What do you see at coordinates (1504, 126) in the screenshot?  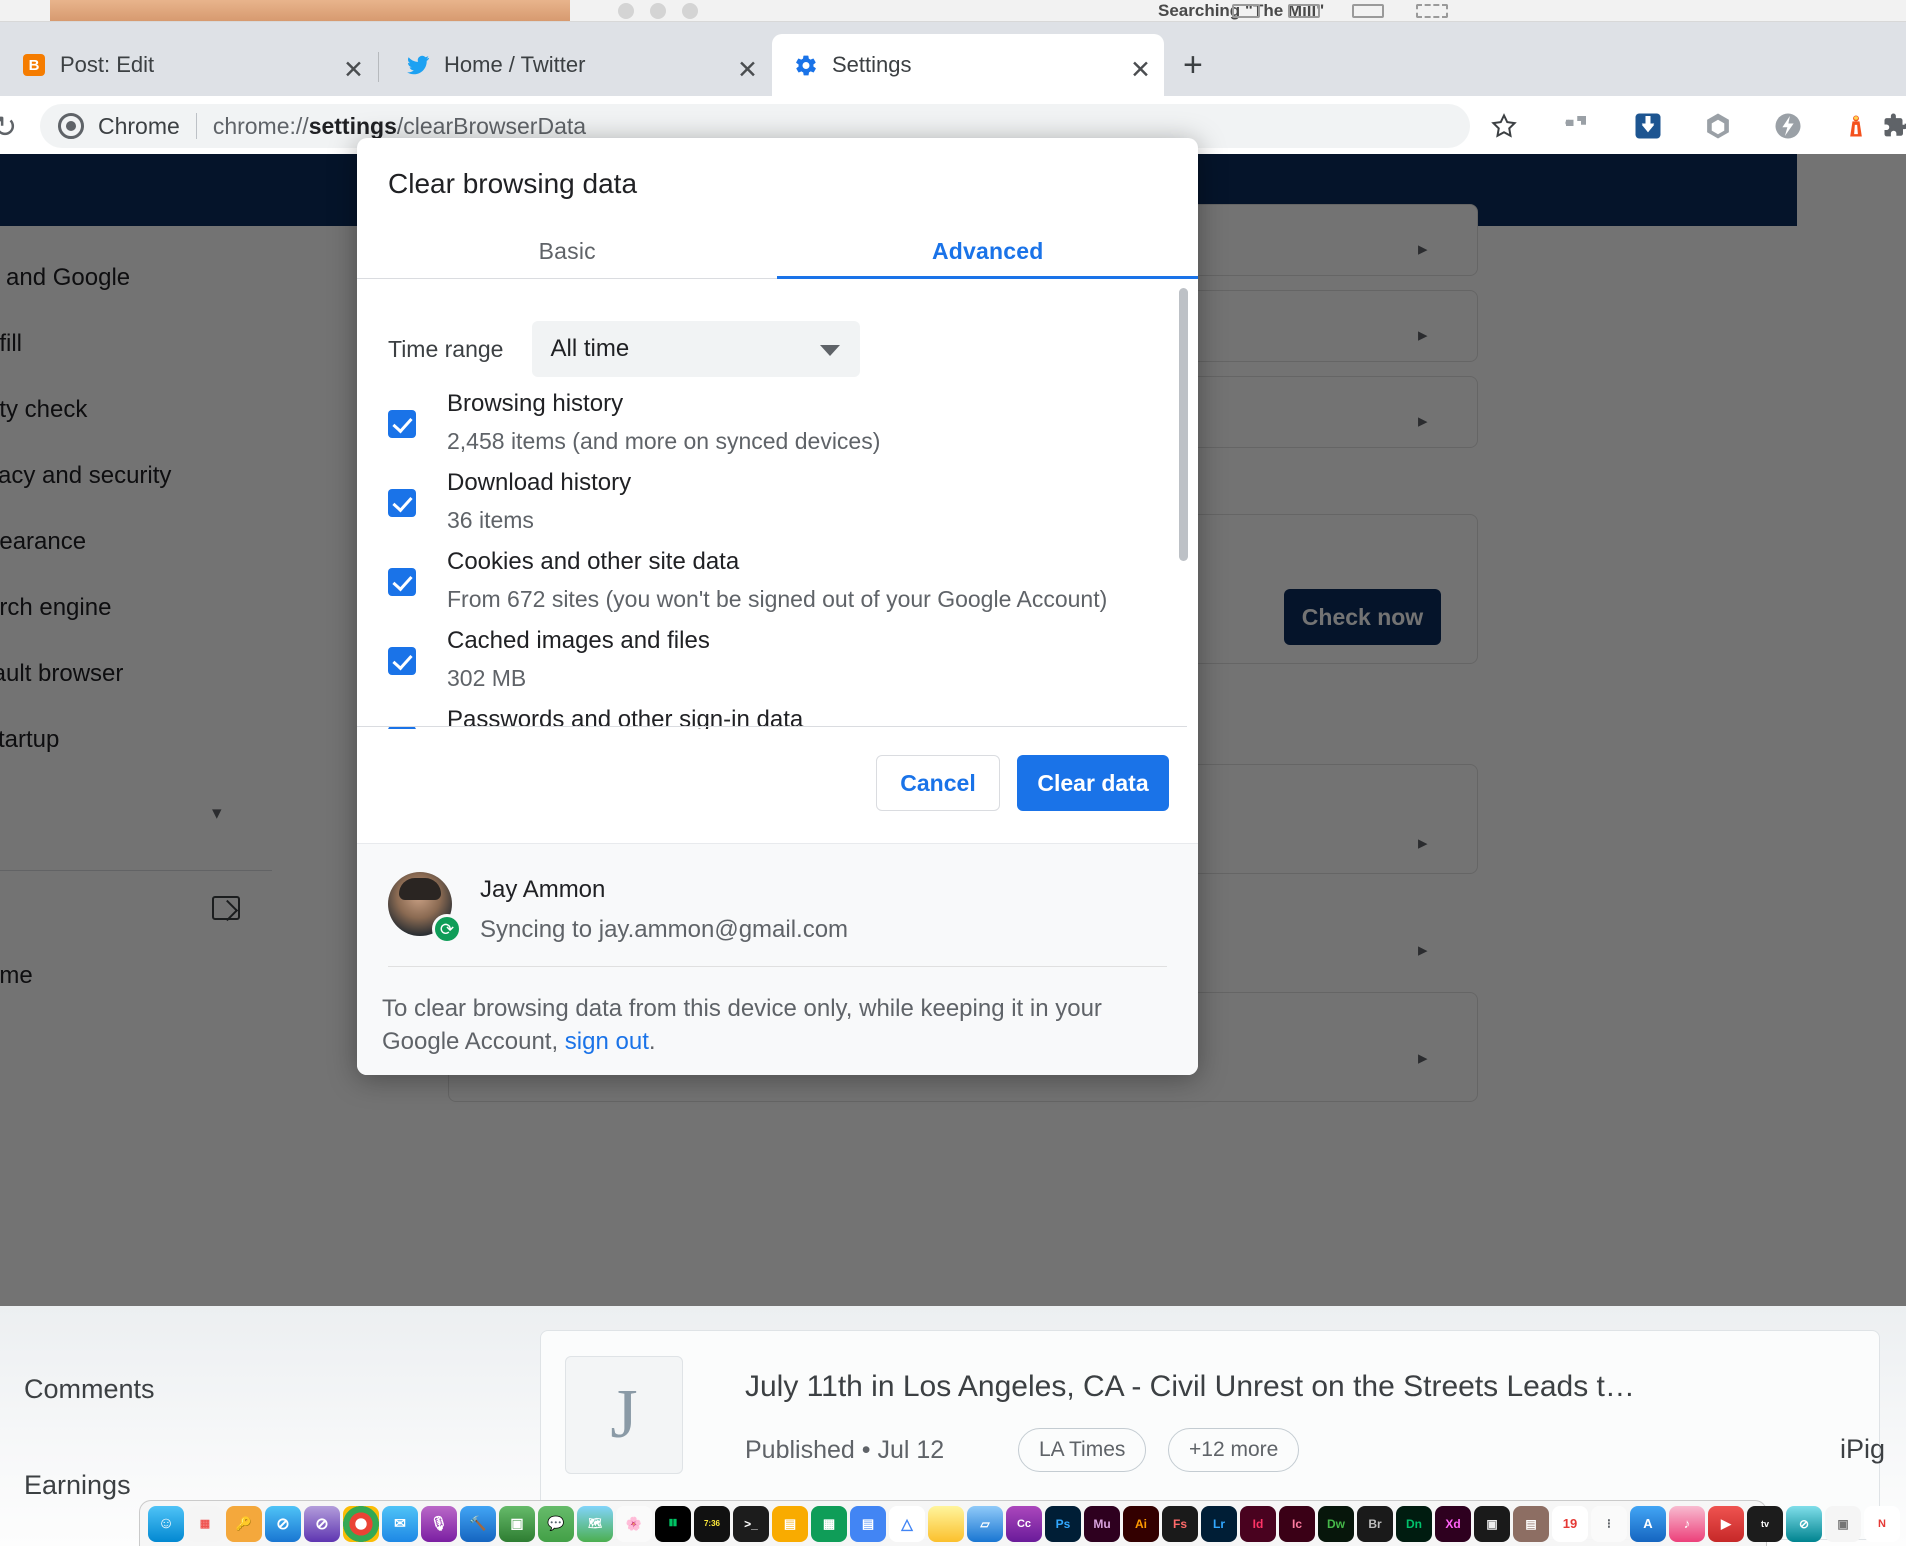 I see `bookmark-star-icon` at bounding box center [1504, 126].